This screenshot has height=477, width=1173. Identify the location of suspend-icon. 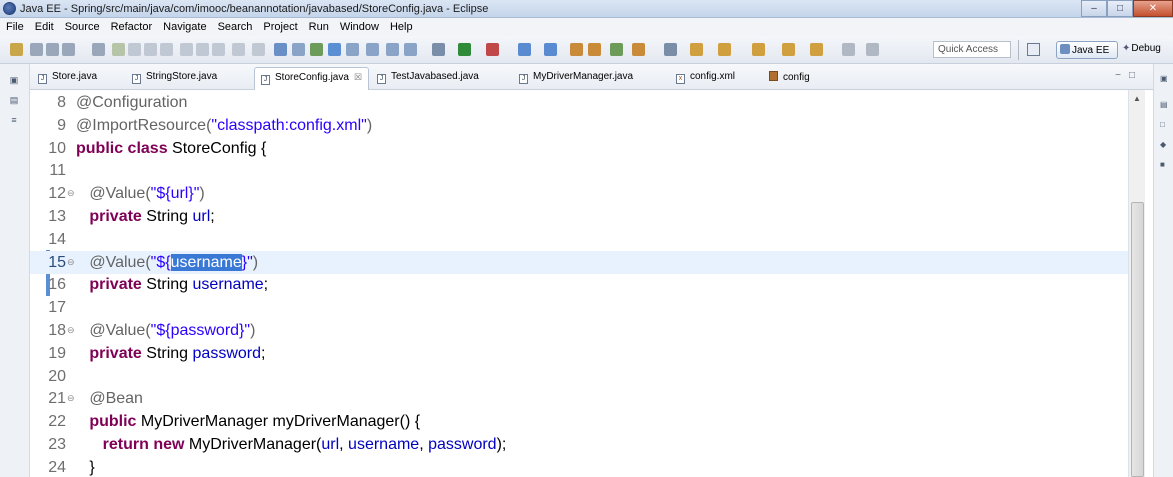
(134, 49).